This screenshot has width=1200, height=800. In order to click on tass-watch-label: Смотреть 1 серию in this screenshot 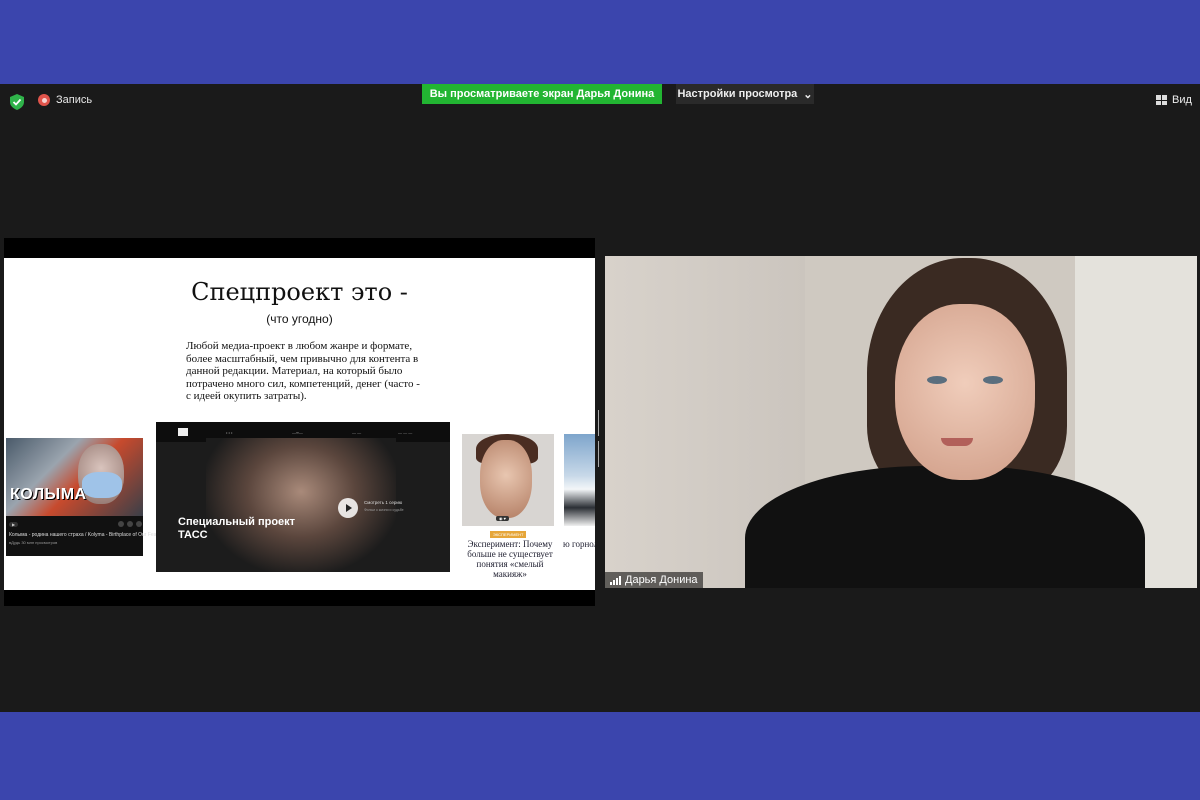, I will do `click(383, 502)`.